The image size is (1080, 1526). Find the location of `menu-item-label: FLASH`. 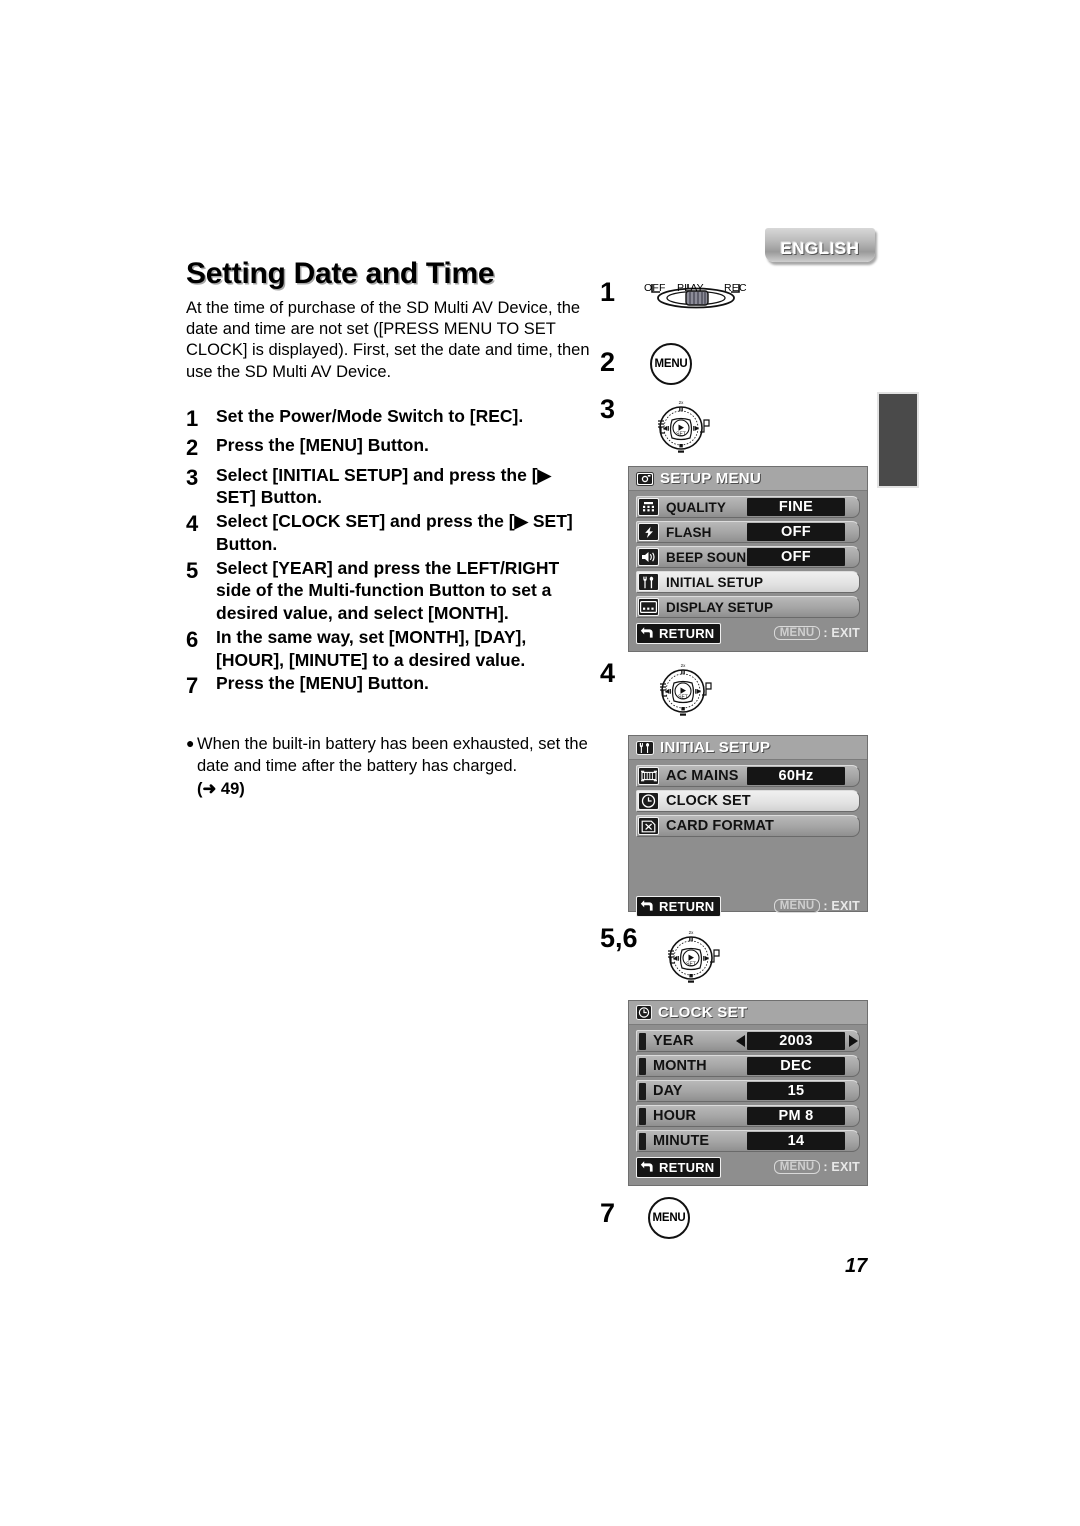

menu-item-label: FLASH is located at coordinates (689, 532).